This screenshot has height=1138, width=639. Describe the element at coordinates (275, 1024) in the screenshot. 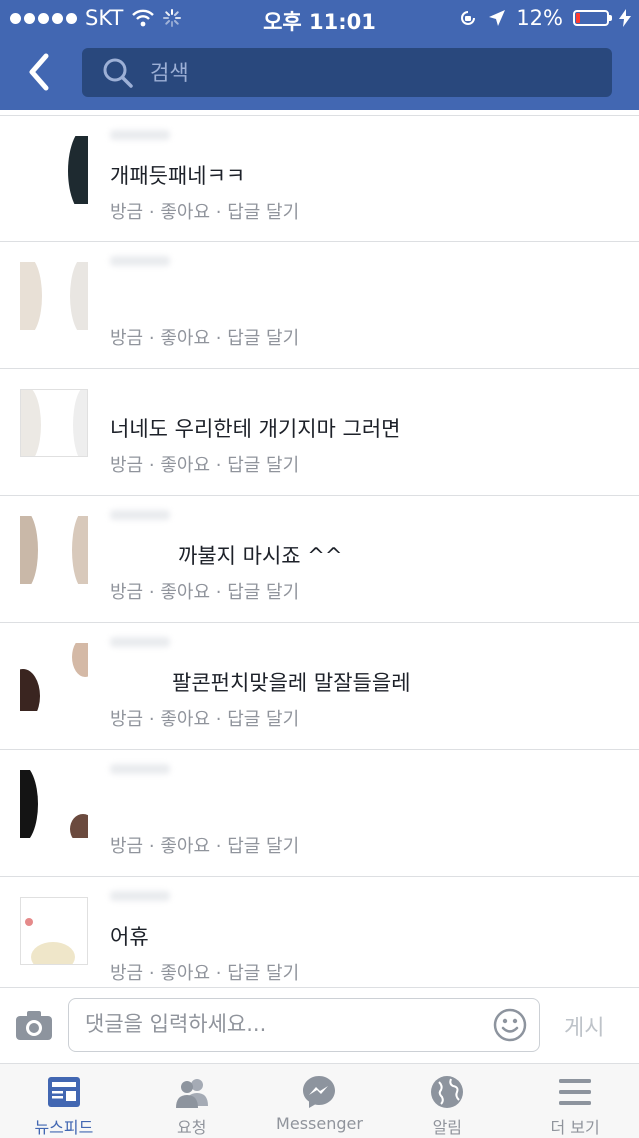

I see `comment-input` at that location.